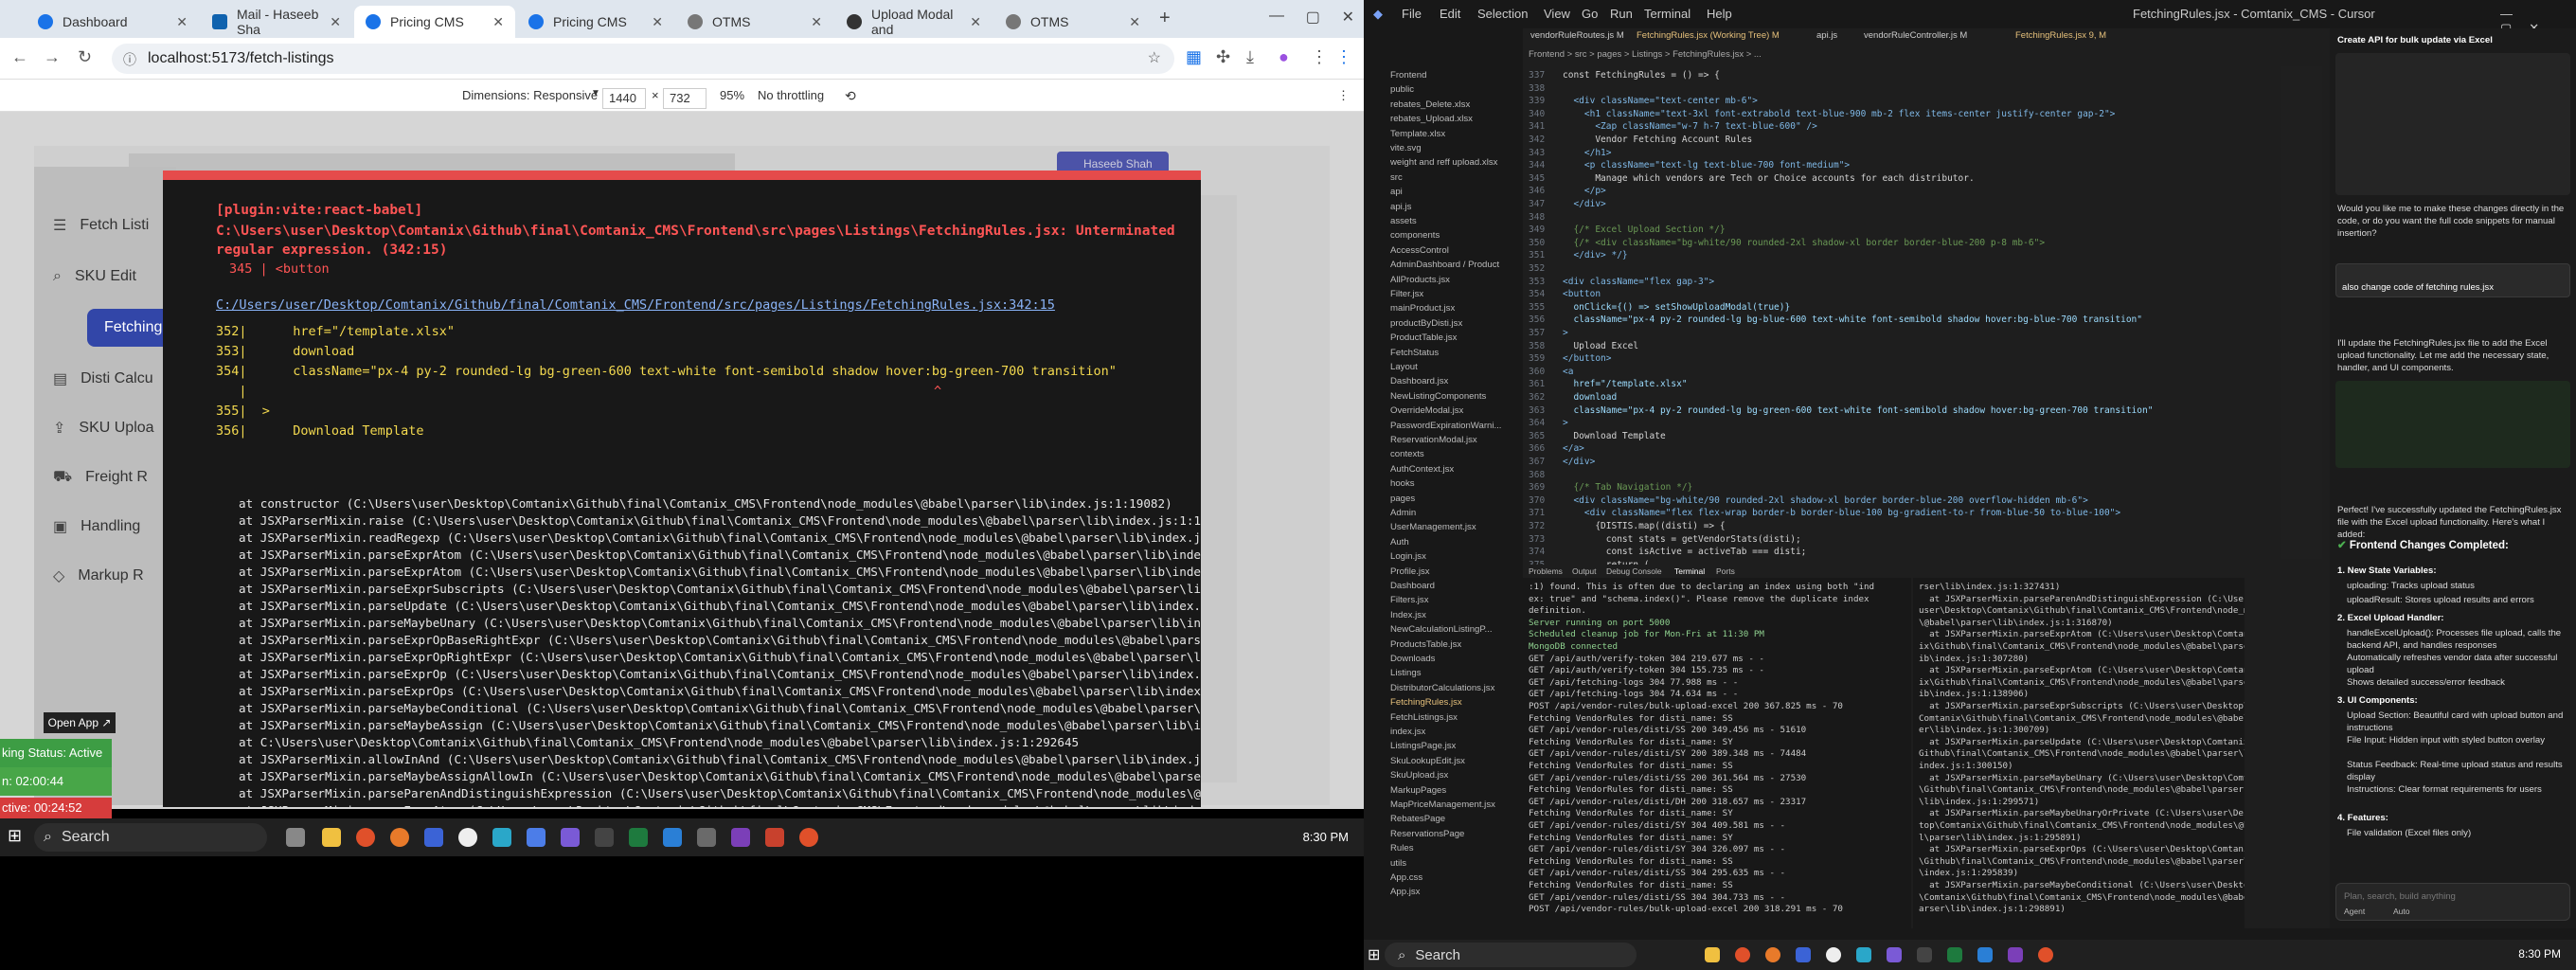  Describe the element at coordinates (1420, 280) in the screenshot. I see `explorer-item: AllProducts.jsx` at that location.